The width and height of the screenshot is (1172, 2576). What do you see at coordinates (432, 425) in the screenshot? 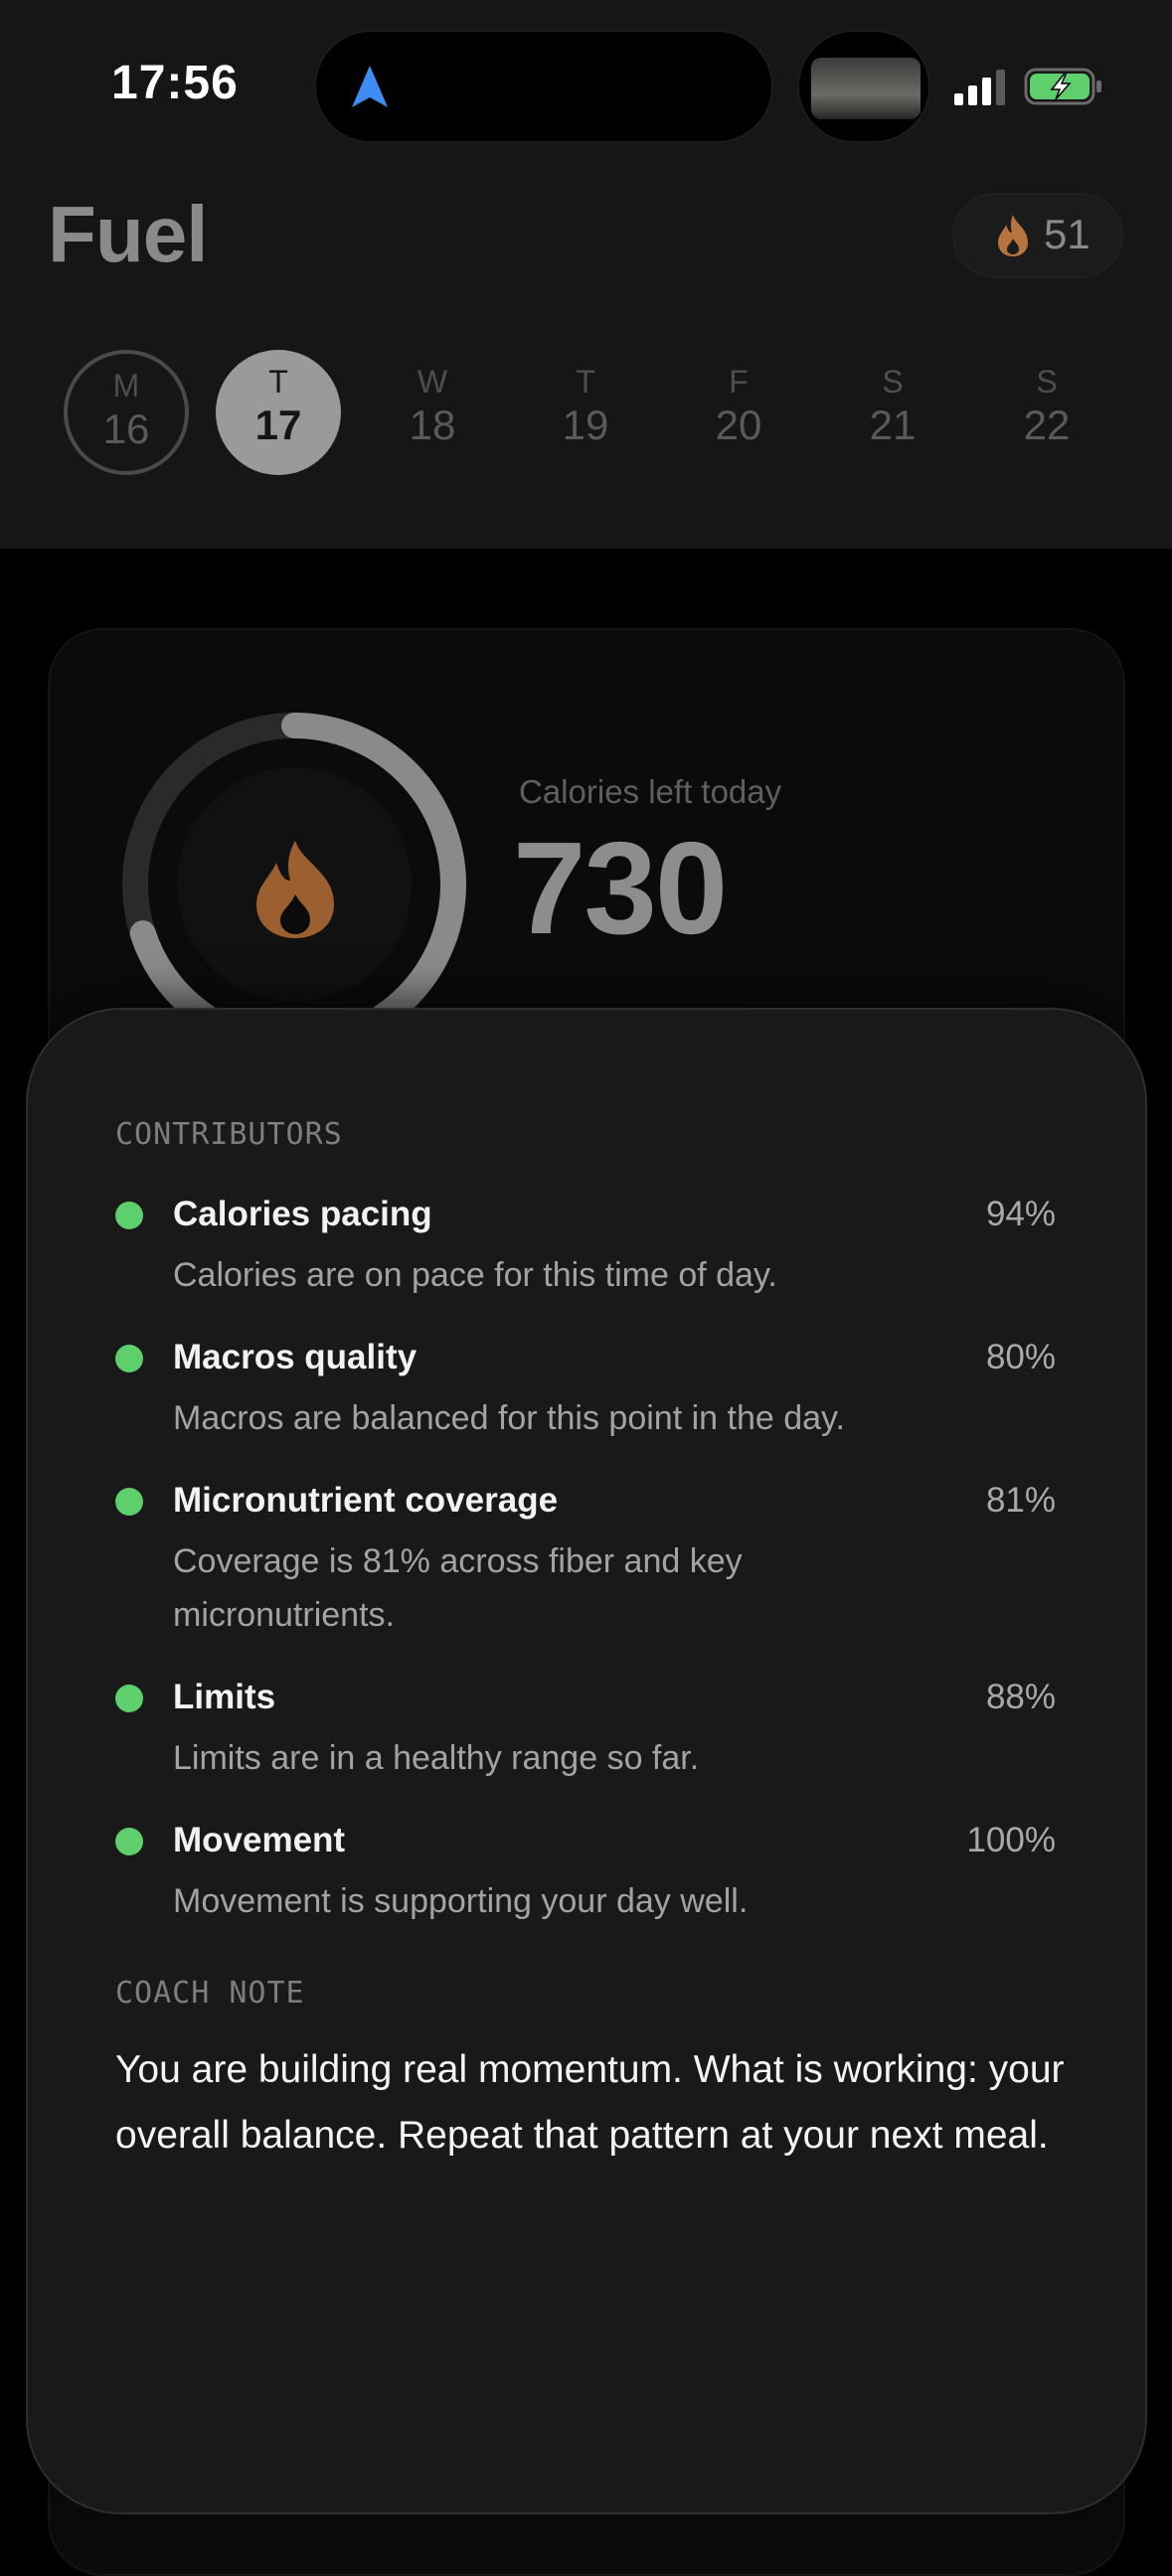
I see `day-number: 18` at bounding box center [432, 425].